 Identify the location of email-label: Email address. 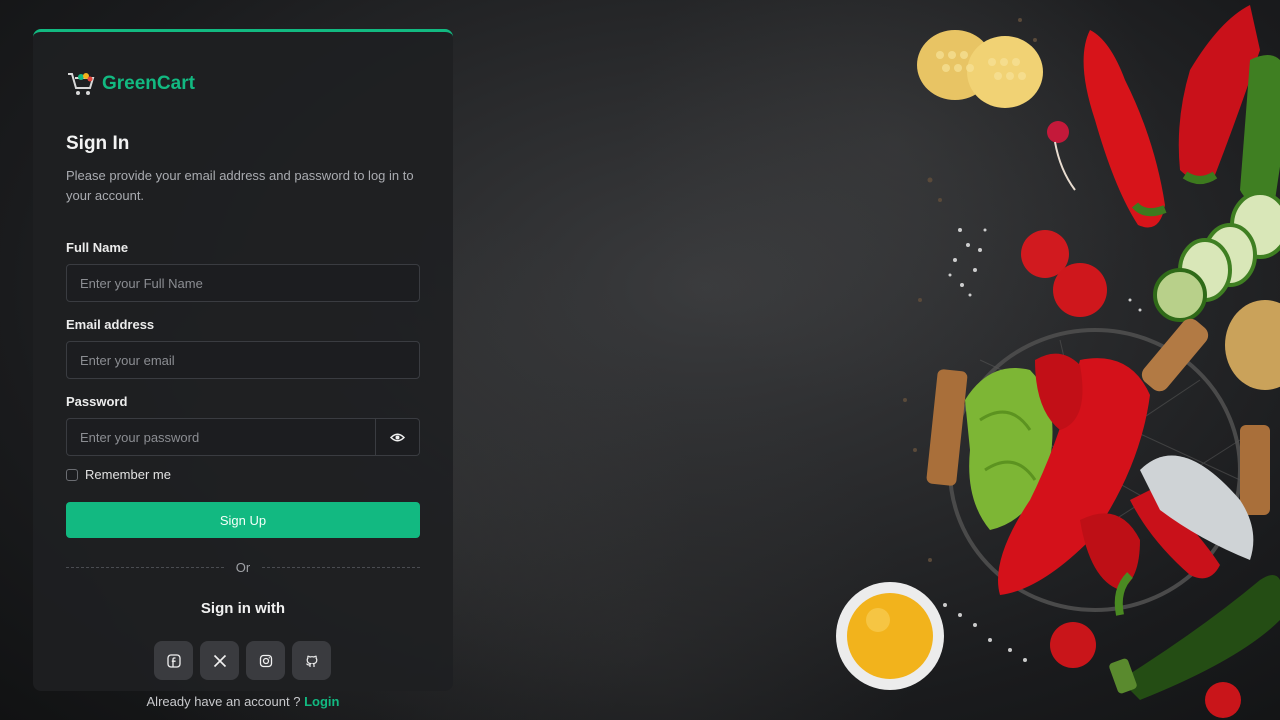
(110, 324).